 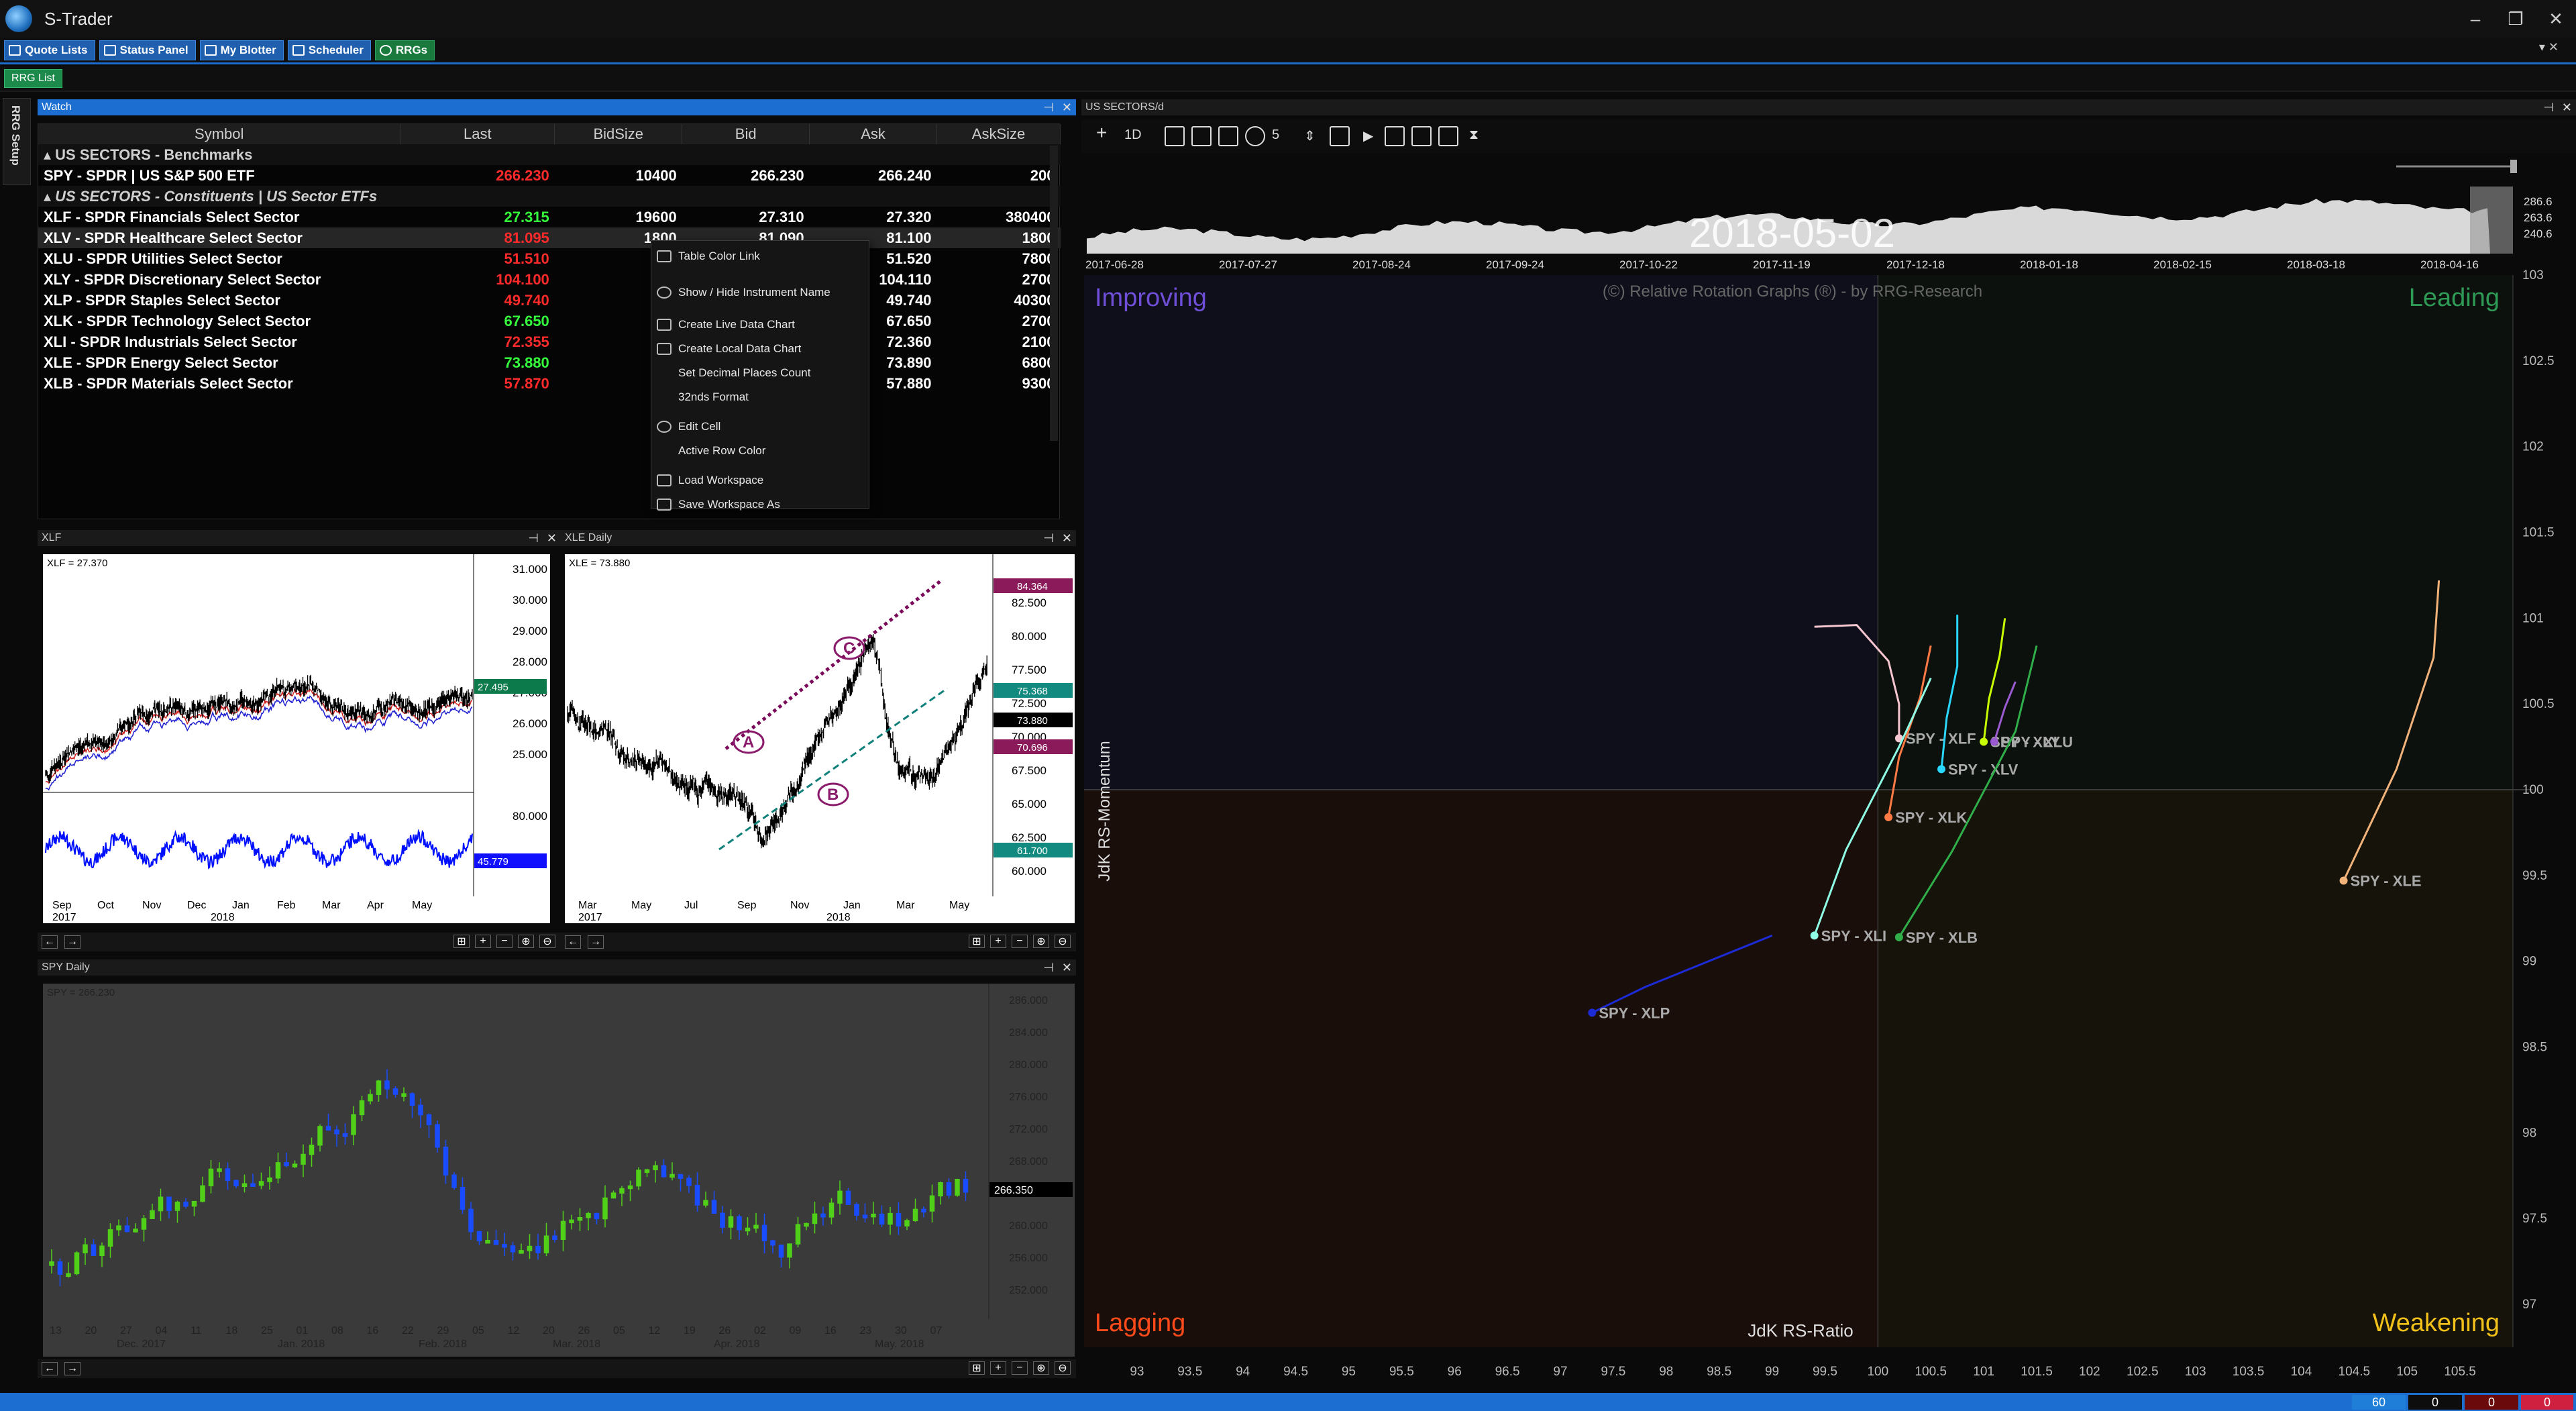 What do you see at coordinates (1054, 293) in the screenshot?
I see `watch-scrollbar` at bounding box center [1054, 293].